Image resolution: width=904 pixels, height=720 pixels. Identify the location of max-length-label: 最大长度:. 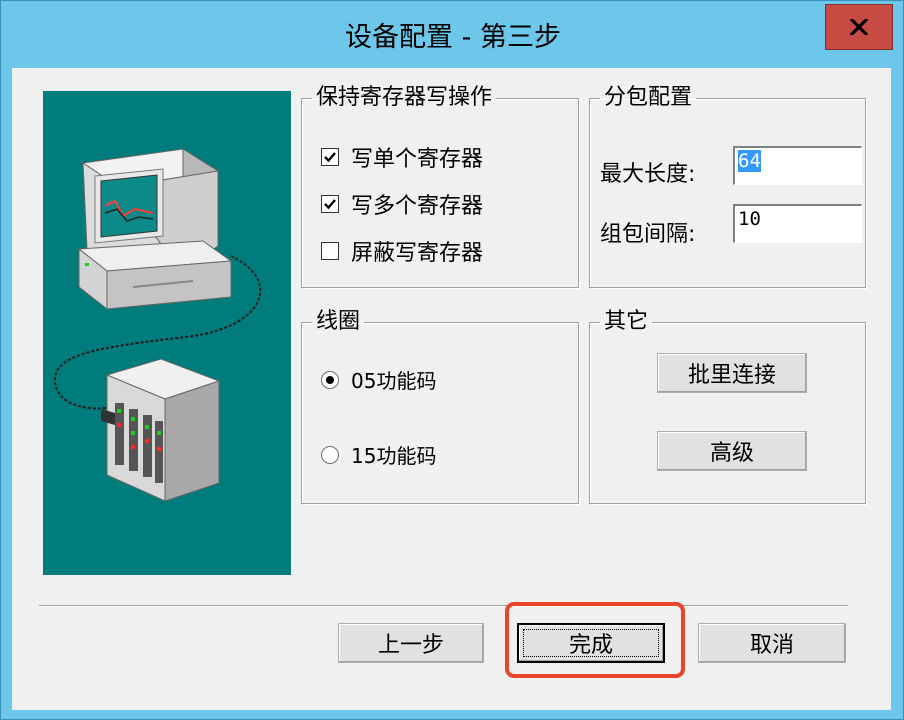
(648, 174).